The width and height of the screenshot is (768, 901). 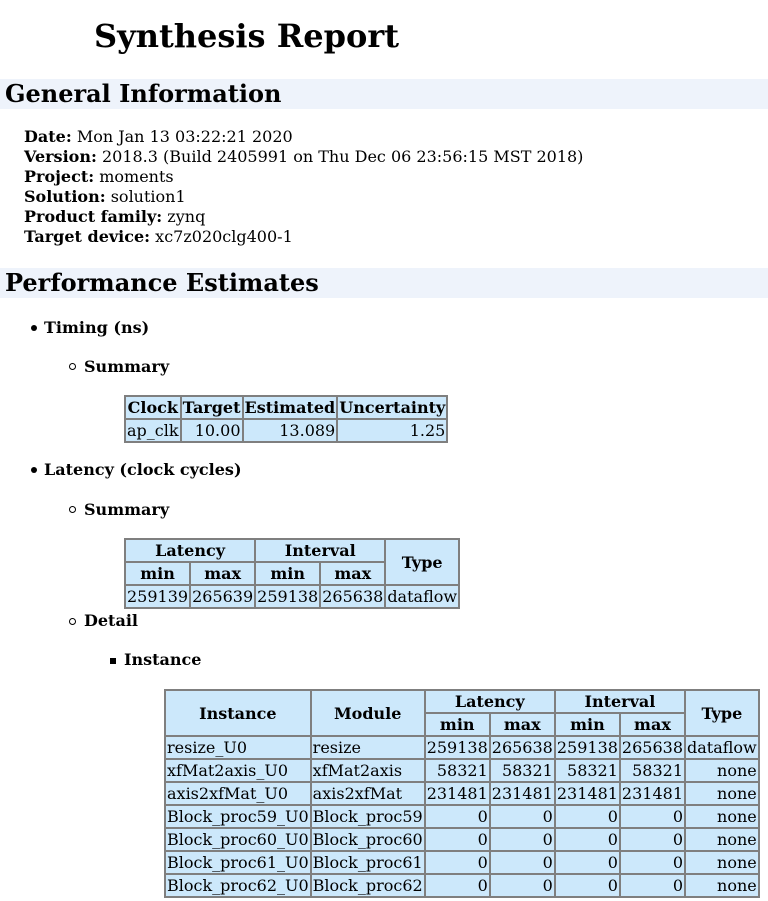 I want to click on cell-instance: Block_proc62_U0, so click(x=238, y=885).